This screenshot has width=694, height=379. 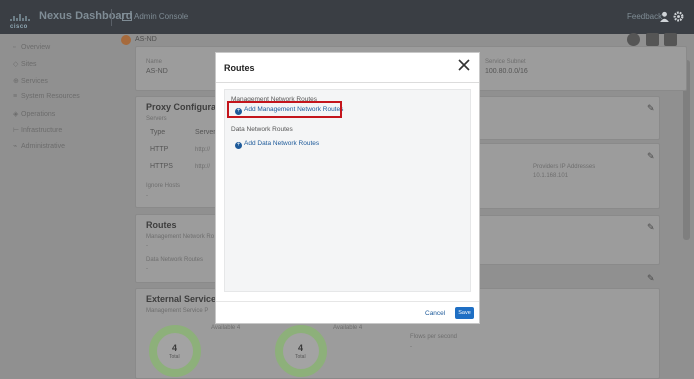 I want to click on sidebar-item-label: Services, so click(x=34, y=81).